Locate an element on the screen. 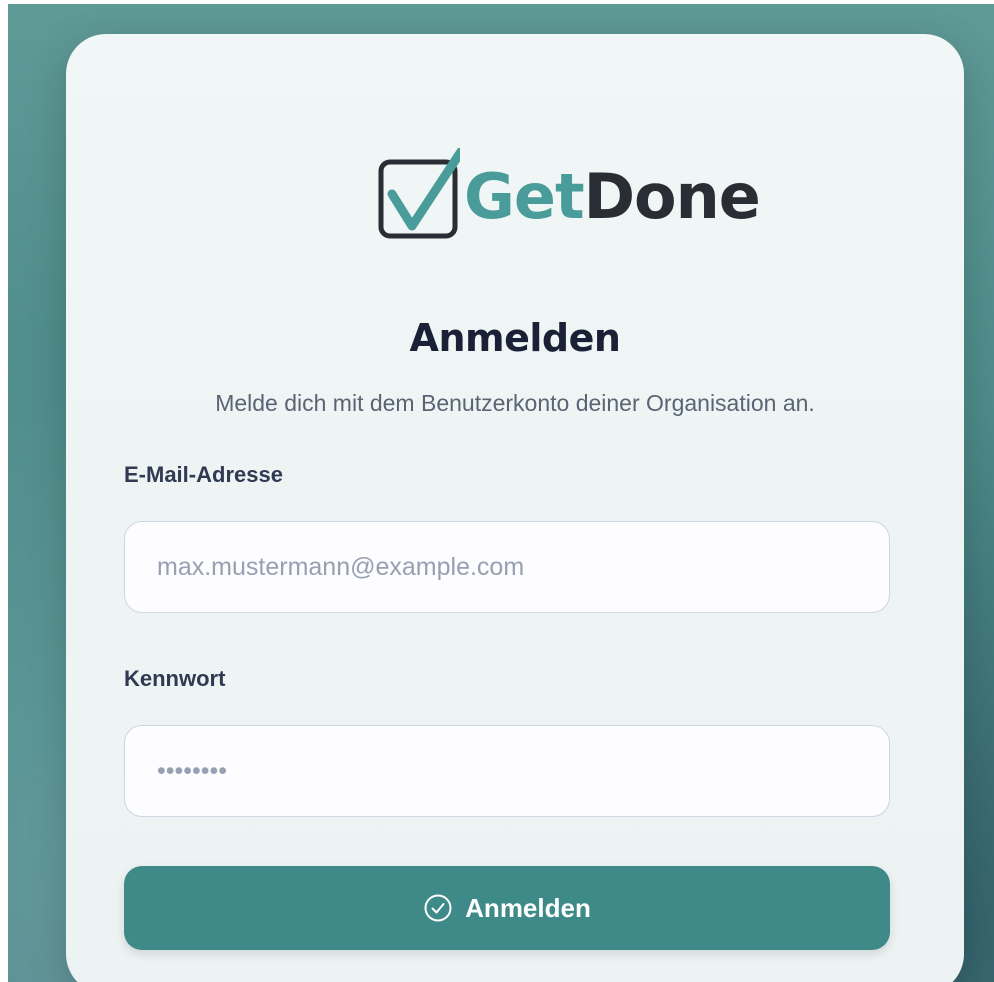 This screenshot has height=982, width=994. login-submit-label: Anmelden is located at coordinates (528, 907).